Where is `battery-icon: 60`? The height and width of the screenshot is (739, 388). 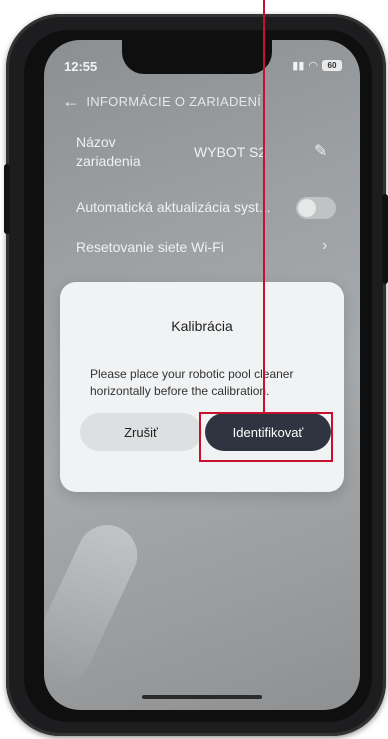 battery-icon: 60 is located at coordinates (332, 65).